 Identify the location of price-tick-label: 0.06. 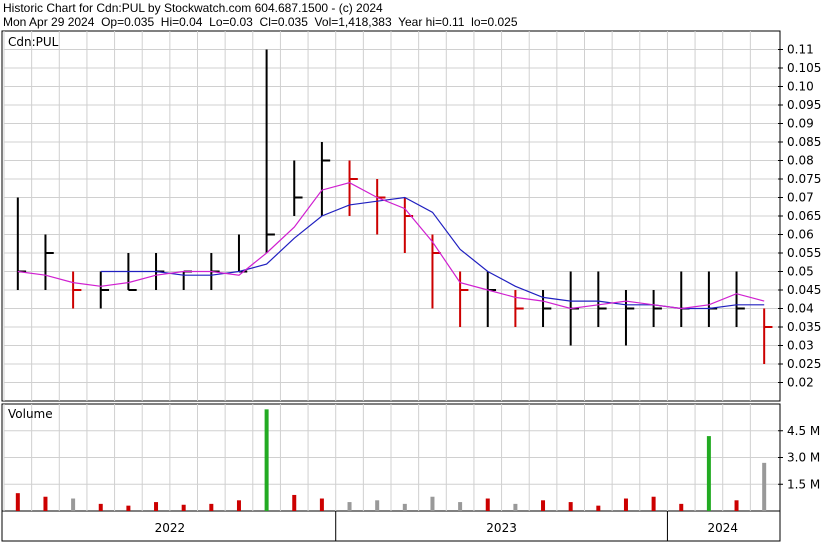
(800, 235).